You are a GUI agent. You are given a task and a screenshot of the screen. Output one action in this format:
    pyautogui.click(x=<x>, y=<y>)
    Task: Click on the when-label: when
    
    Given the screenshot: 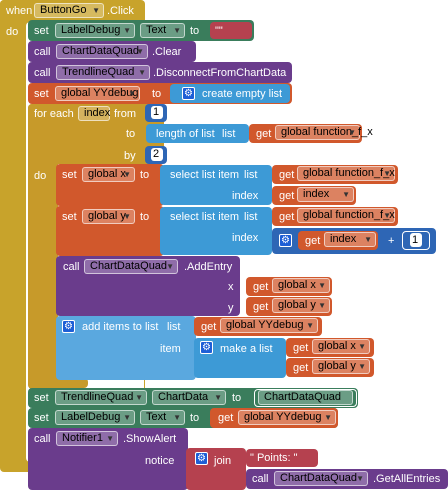 What is the action you would take?
    pyautogui.click(x=19, y=11)
    